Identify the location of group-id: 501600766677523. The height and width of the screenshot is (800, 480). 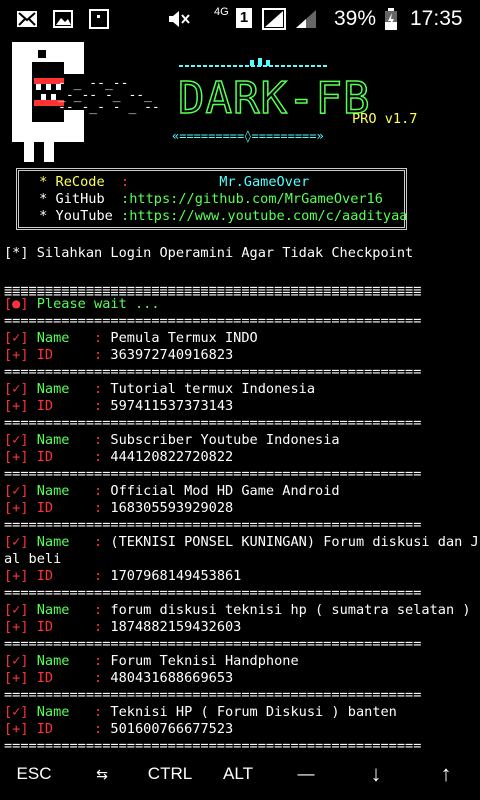
(172, 729).